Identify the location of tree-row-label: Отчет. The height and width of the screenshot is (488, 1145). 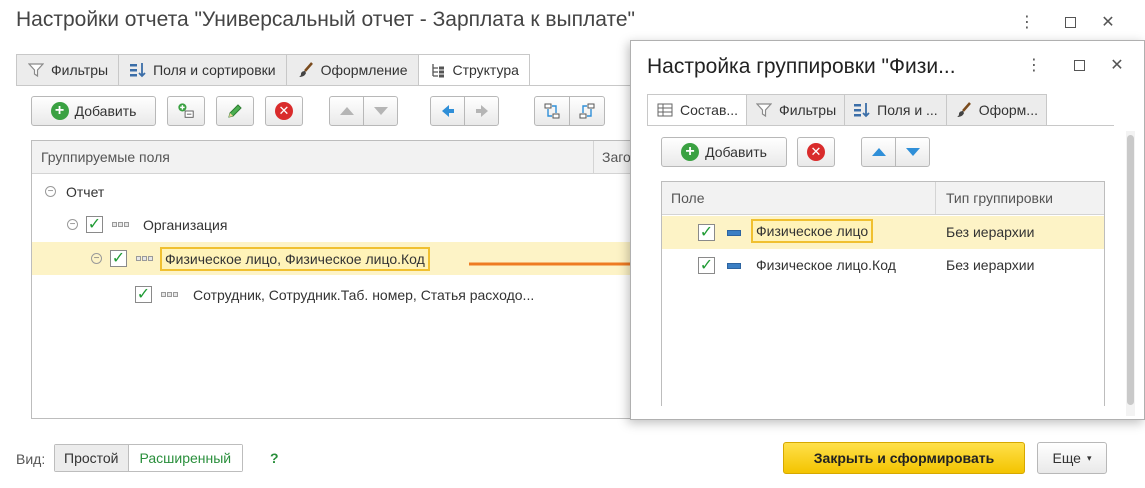
(85, 191).